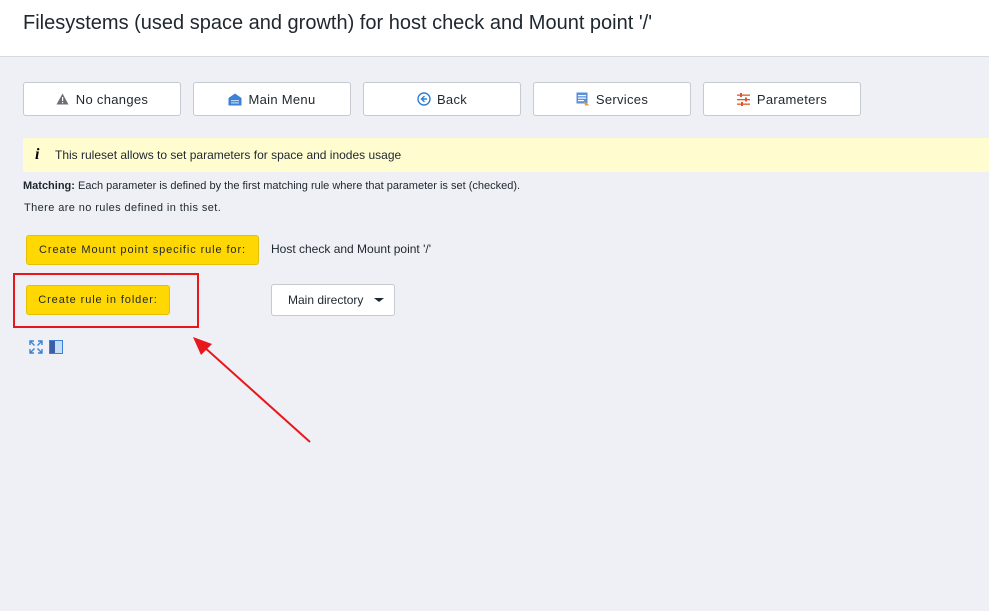 The height and width of the screenshot is (611, 989). I want to click on folder-select: Main directory, so click(333, 300).